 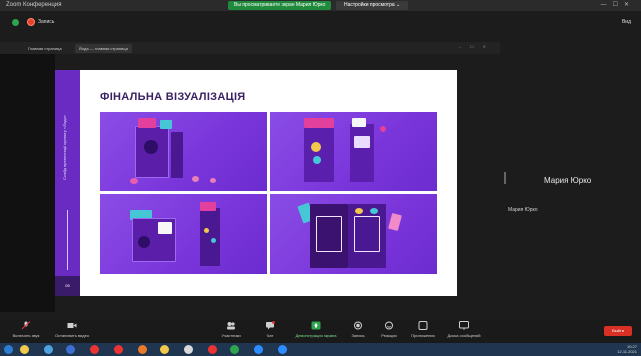 I want to click on apps-icon, so click(x=423, y=325).